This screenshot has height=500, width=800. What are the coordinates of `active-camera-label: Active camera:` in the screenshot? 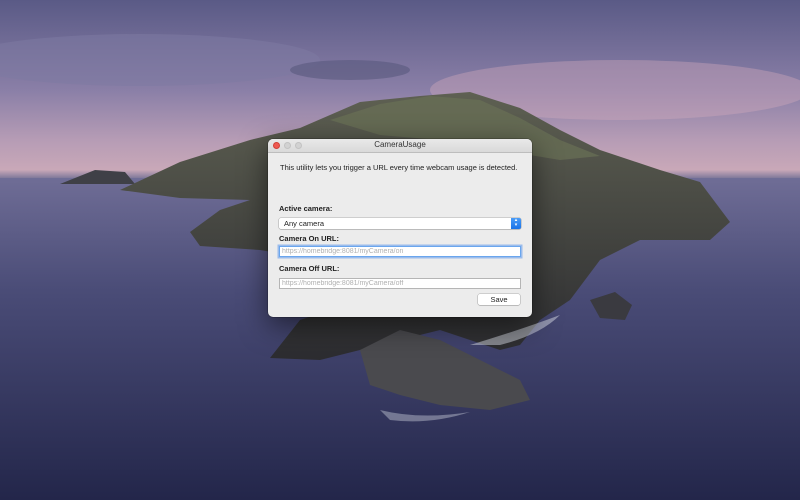 It's located at (306, 208).